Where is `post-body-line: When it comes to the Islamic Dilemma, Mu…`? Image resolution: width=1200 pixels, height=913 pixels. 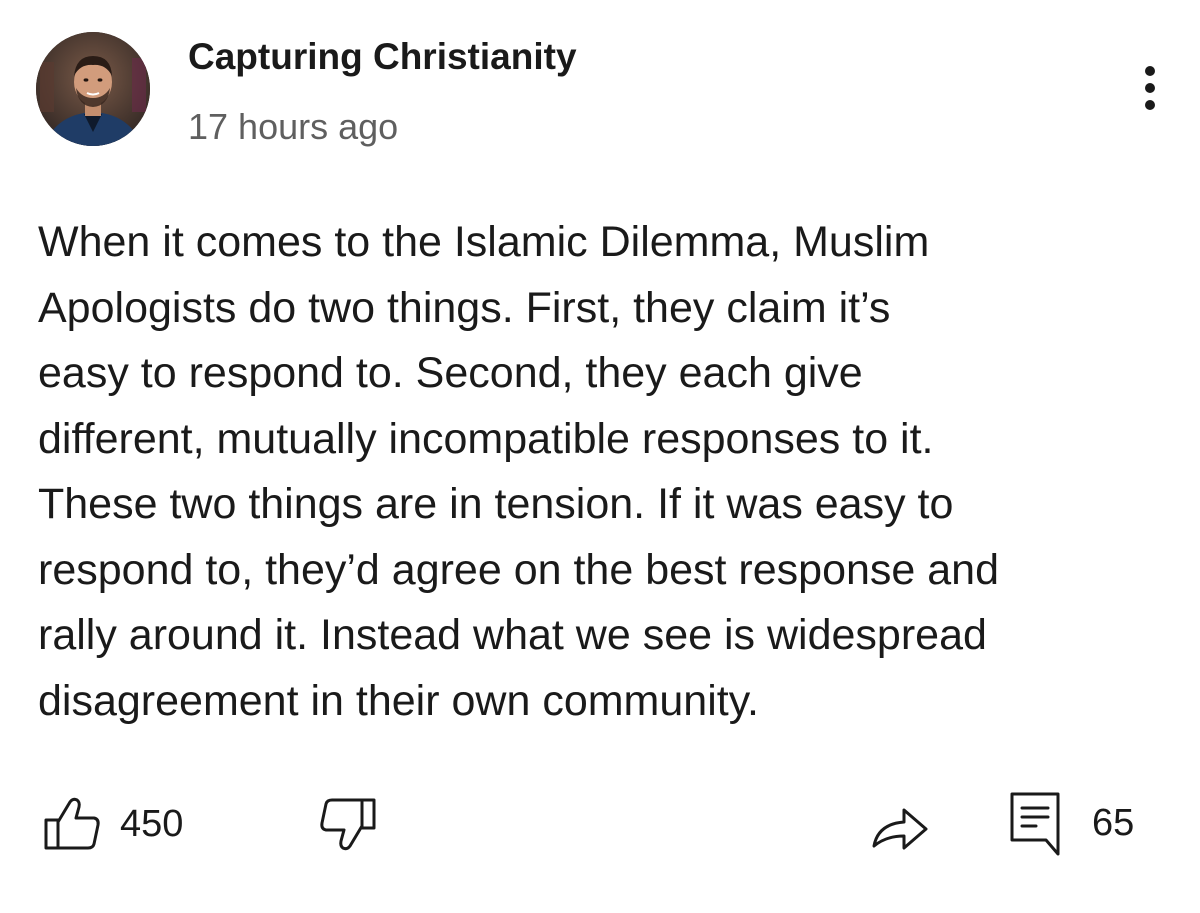
post-body-line: When it comes to the Islamic Dilemma, Mu… is located at coordinates (484, 242).